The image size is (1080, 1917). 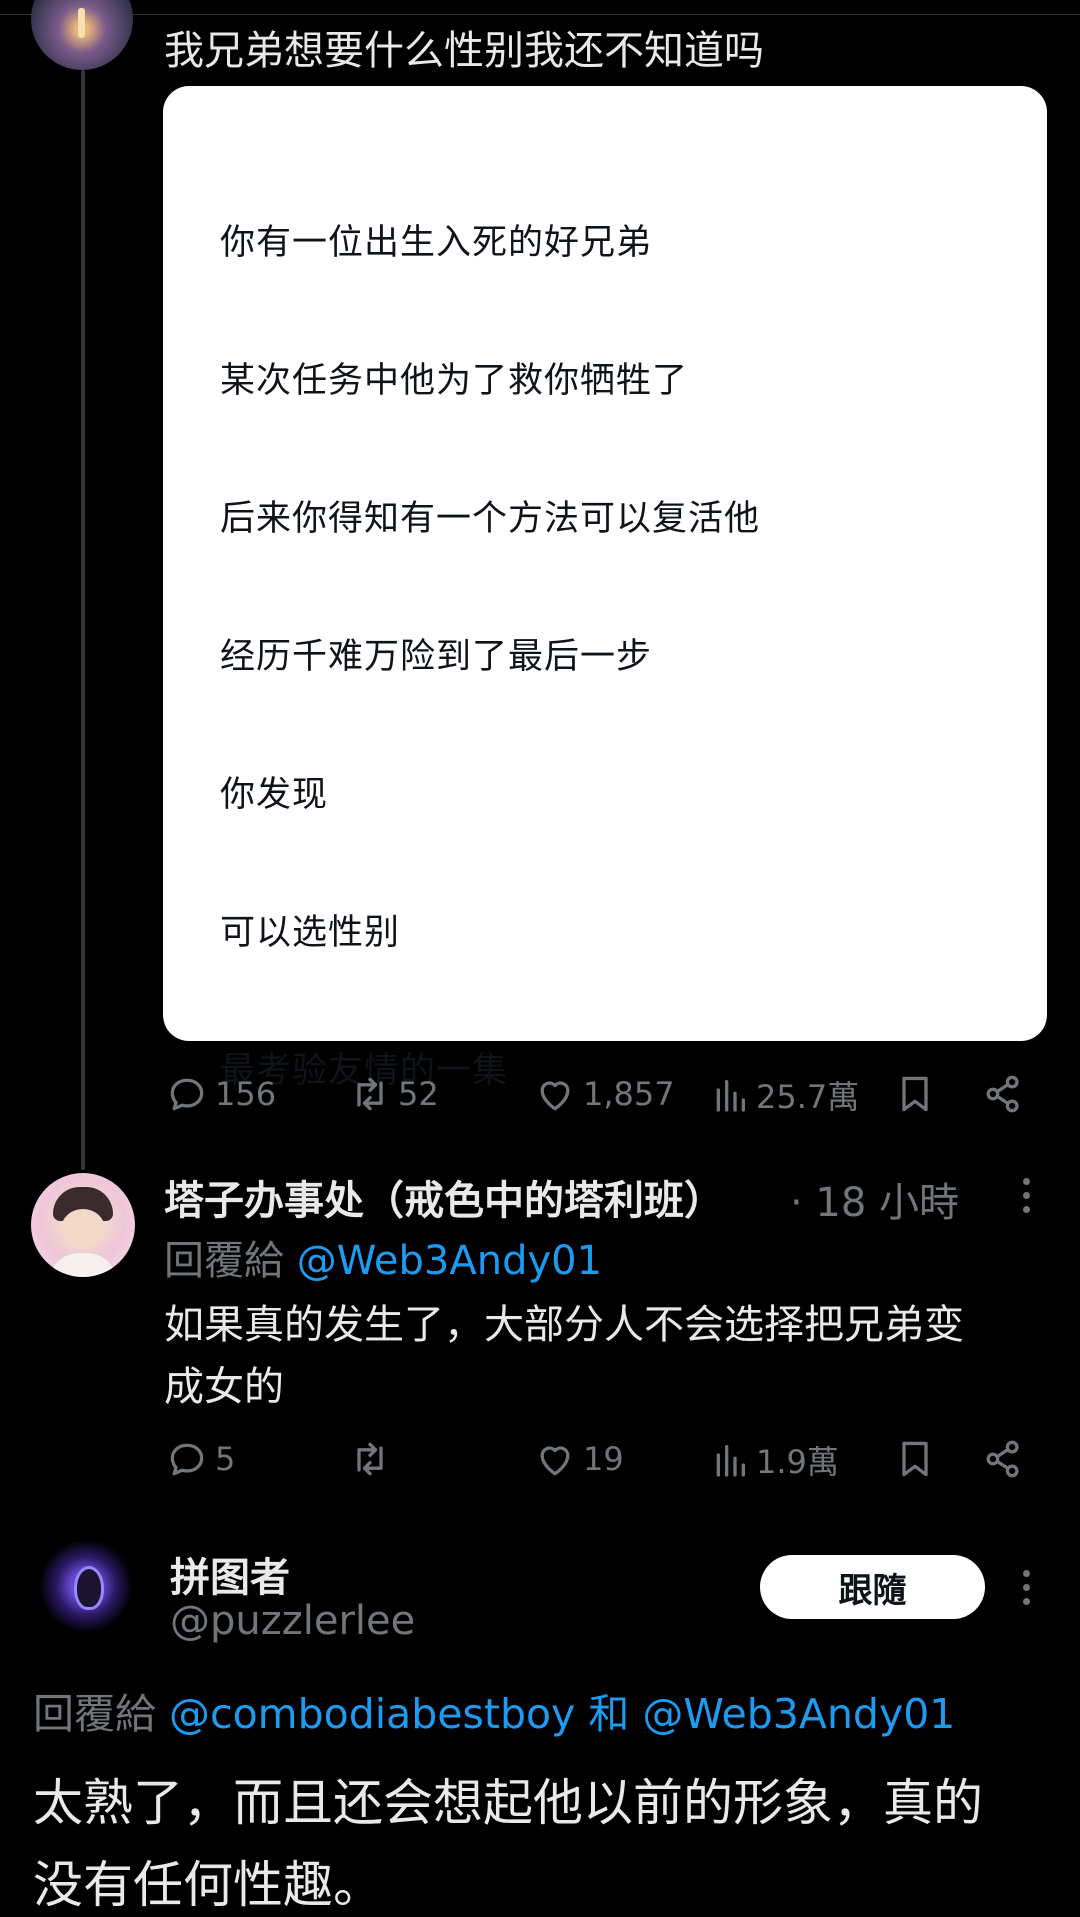 What do you see at coordinates (808, 1097) in the screenshot?
I see `views-count: 25.7萬` at bounding box center [808, 1097].